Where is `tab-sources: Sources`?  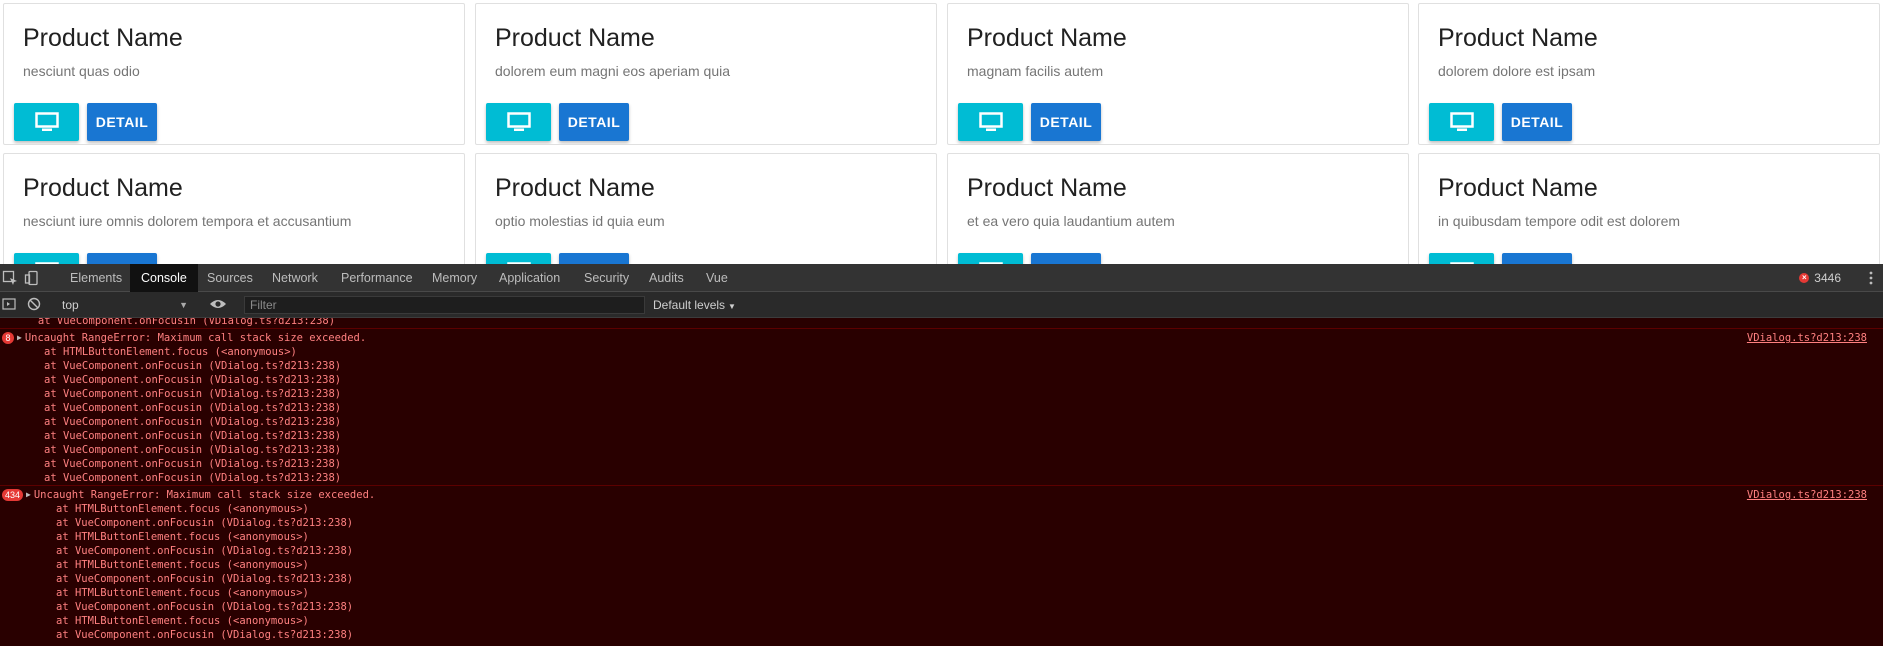 tab-sources: Sources is located at coordinates (230, 278).